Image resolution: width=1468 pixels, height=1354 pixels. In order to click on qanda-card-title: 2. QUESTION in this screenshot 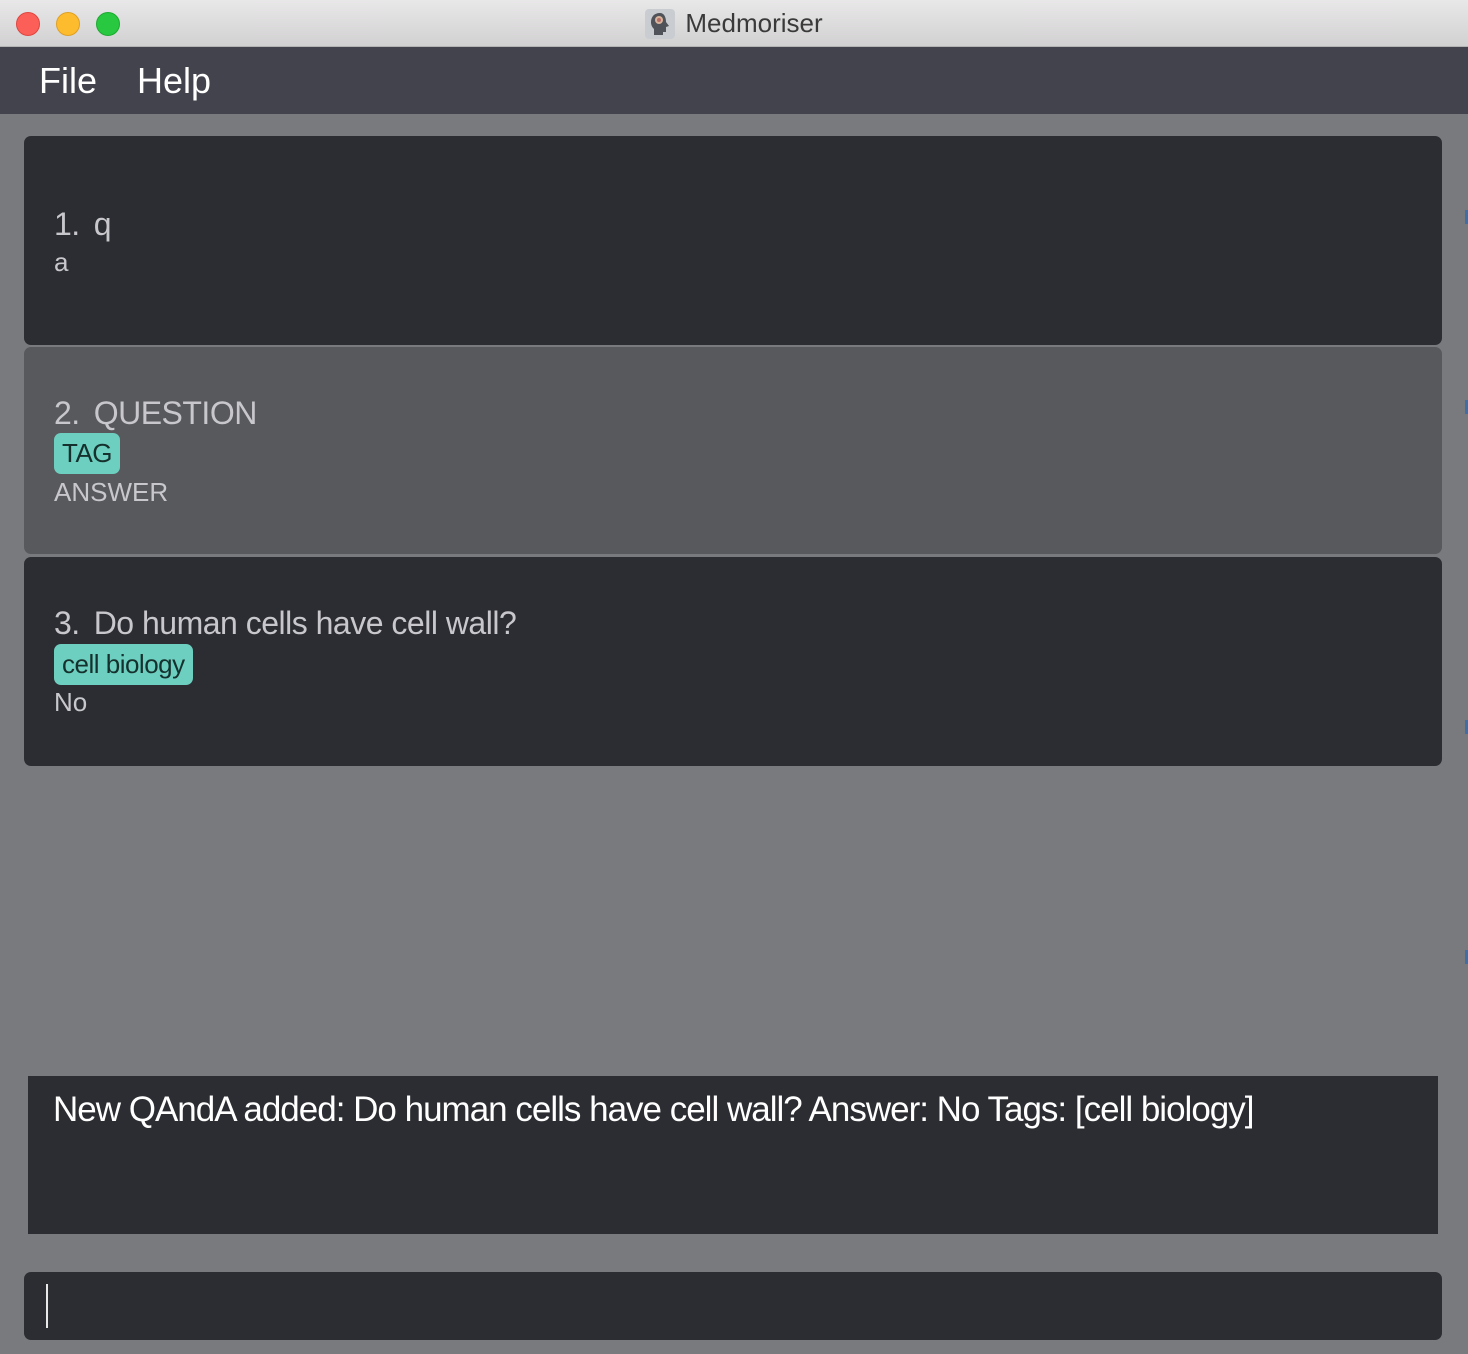, I will do `click(155, 413)`.